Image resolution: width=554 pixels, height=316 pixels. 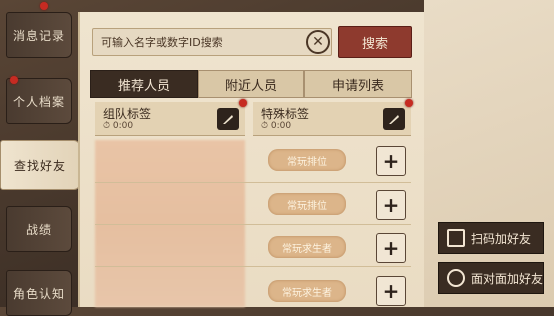 I want to click on tab-nearby: 附近人员, so click(x=251, y=84).